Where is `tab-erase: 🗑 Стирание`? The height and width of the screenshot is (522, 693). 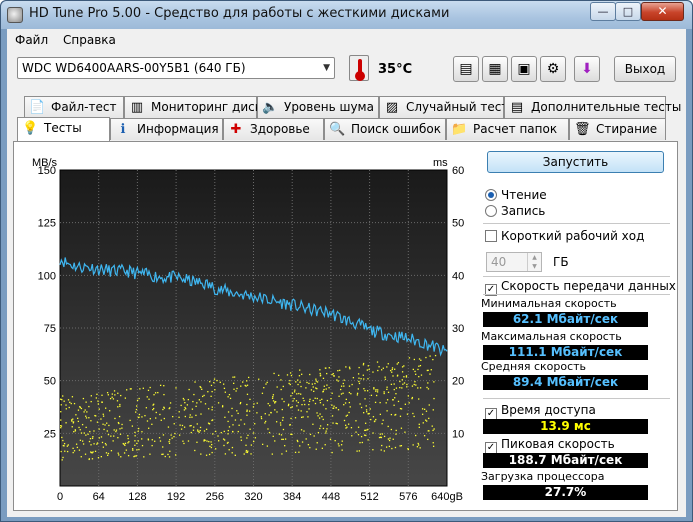 tab-erase: 🗑 Стирание is located at coordinates (617, 129).